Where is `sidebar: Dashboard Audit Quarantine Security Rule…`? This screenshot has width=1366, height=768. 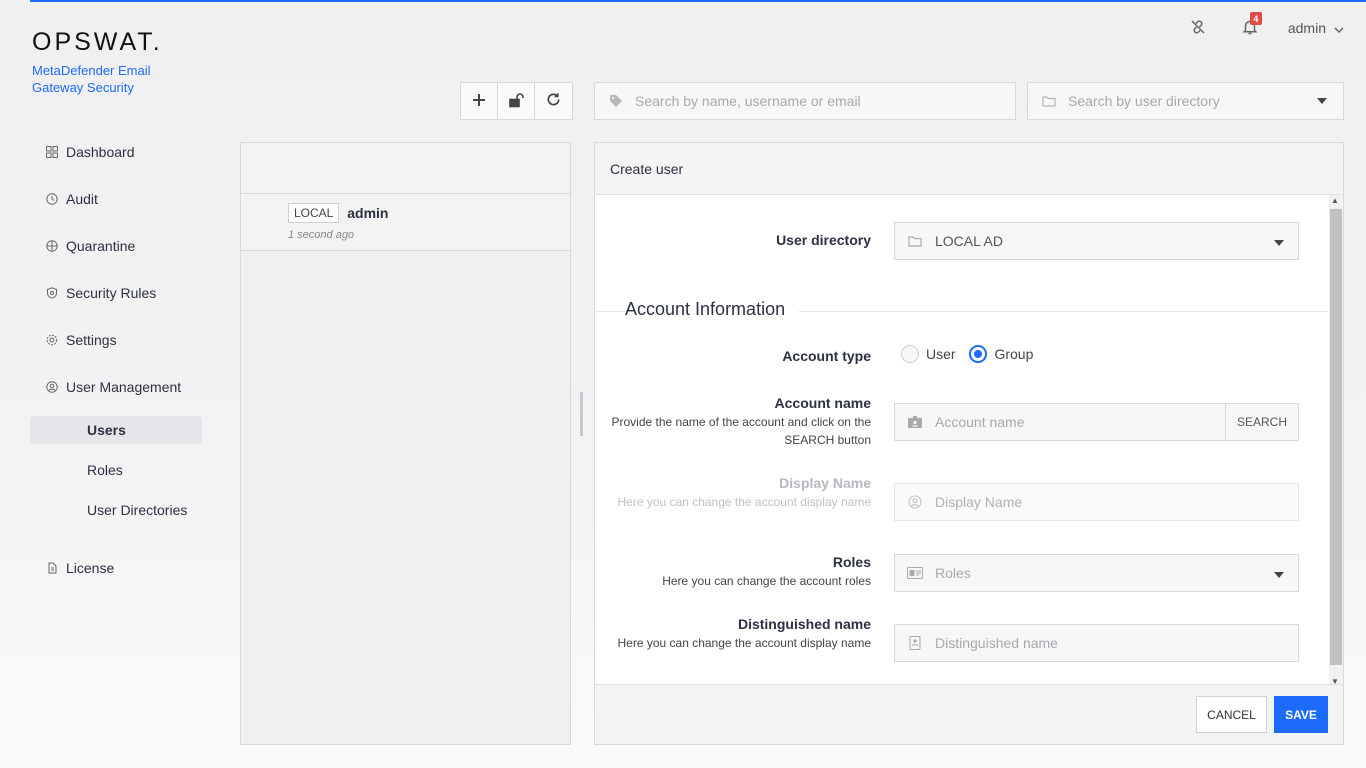
sidebar: Dashboard Audit Quarantine Security Rule… is located at coordinates (116, 359).